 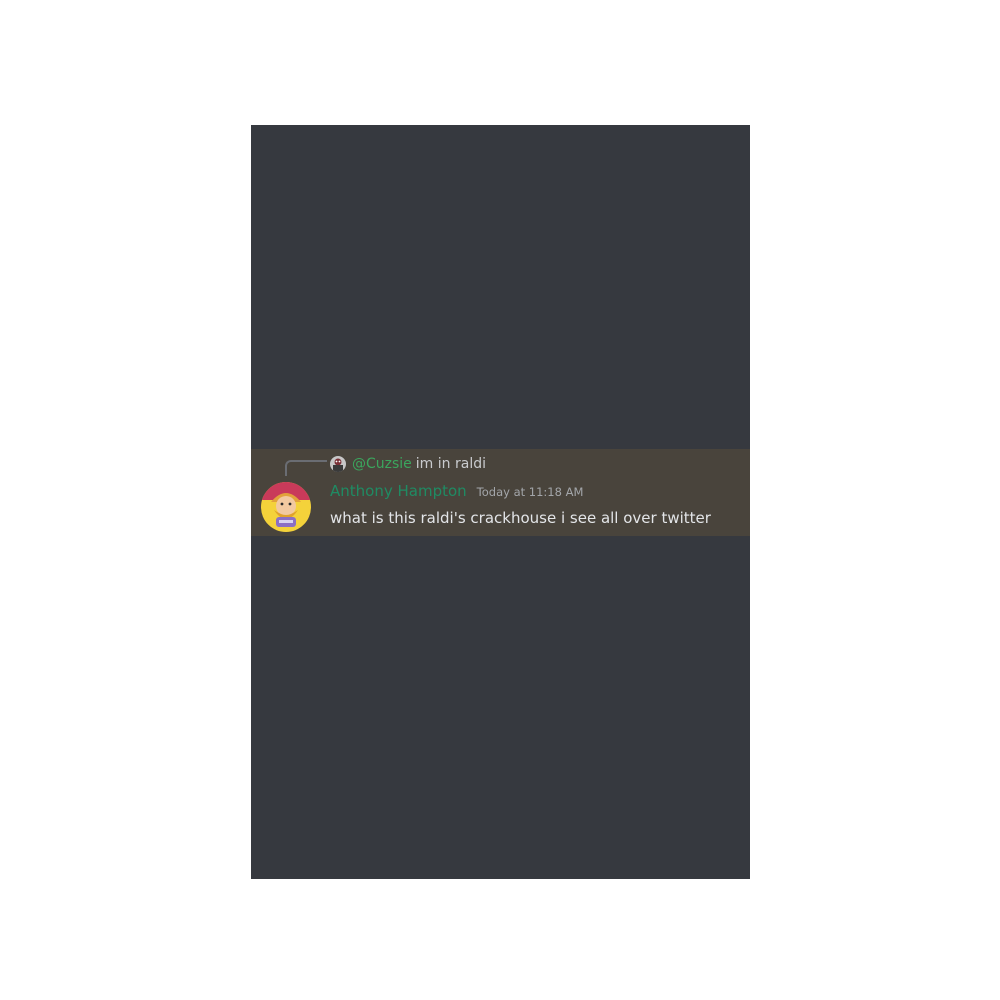 I want to click on reply-reference: @Cuzsie im in raldi, so click(x=408, y=464).